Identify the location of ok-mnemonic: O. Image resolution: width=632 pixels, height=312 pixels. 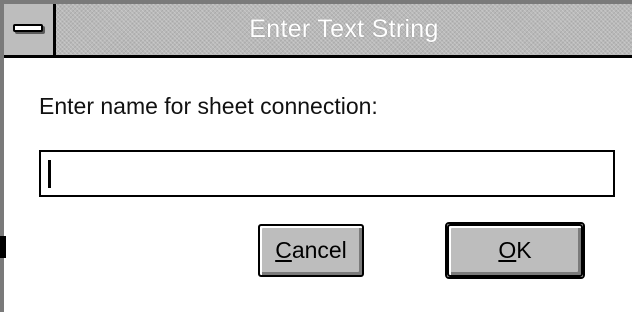
(507, 250).